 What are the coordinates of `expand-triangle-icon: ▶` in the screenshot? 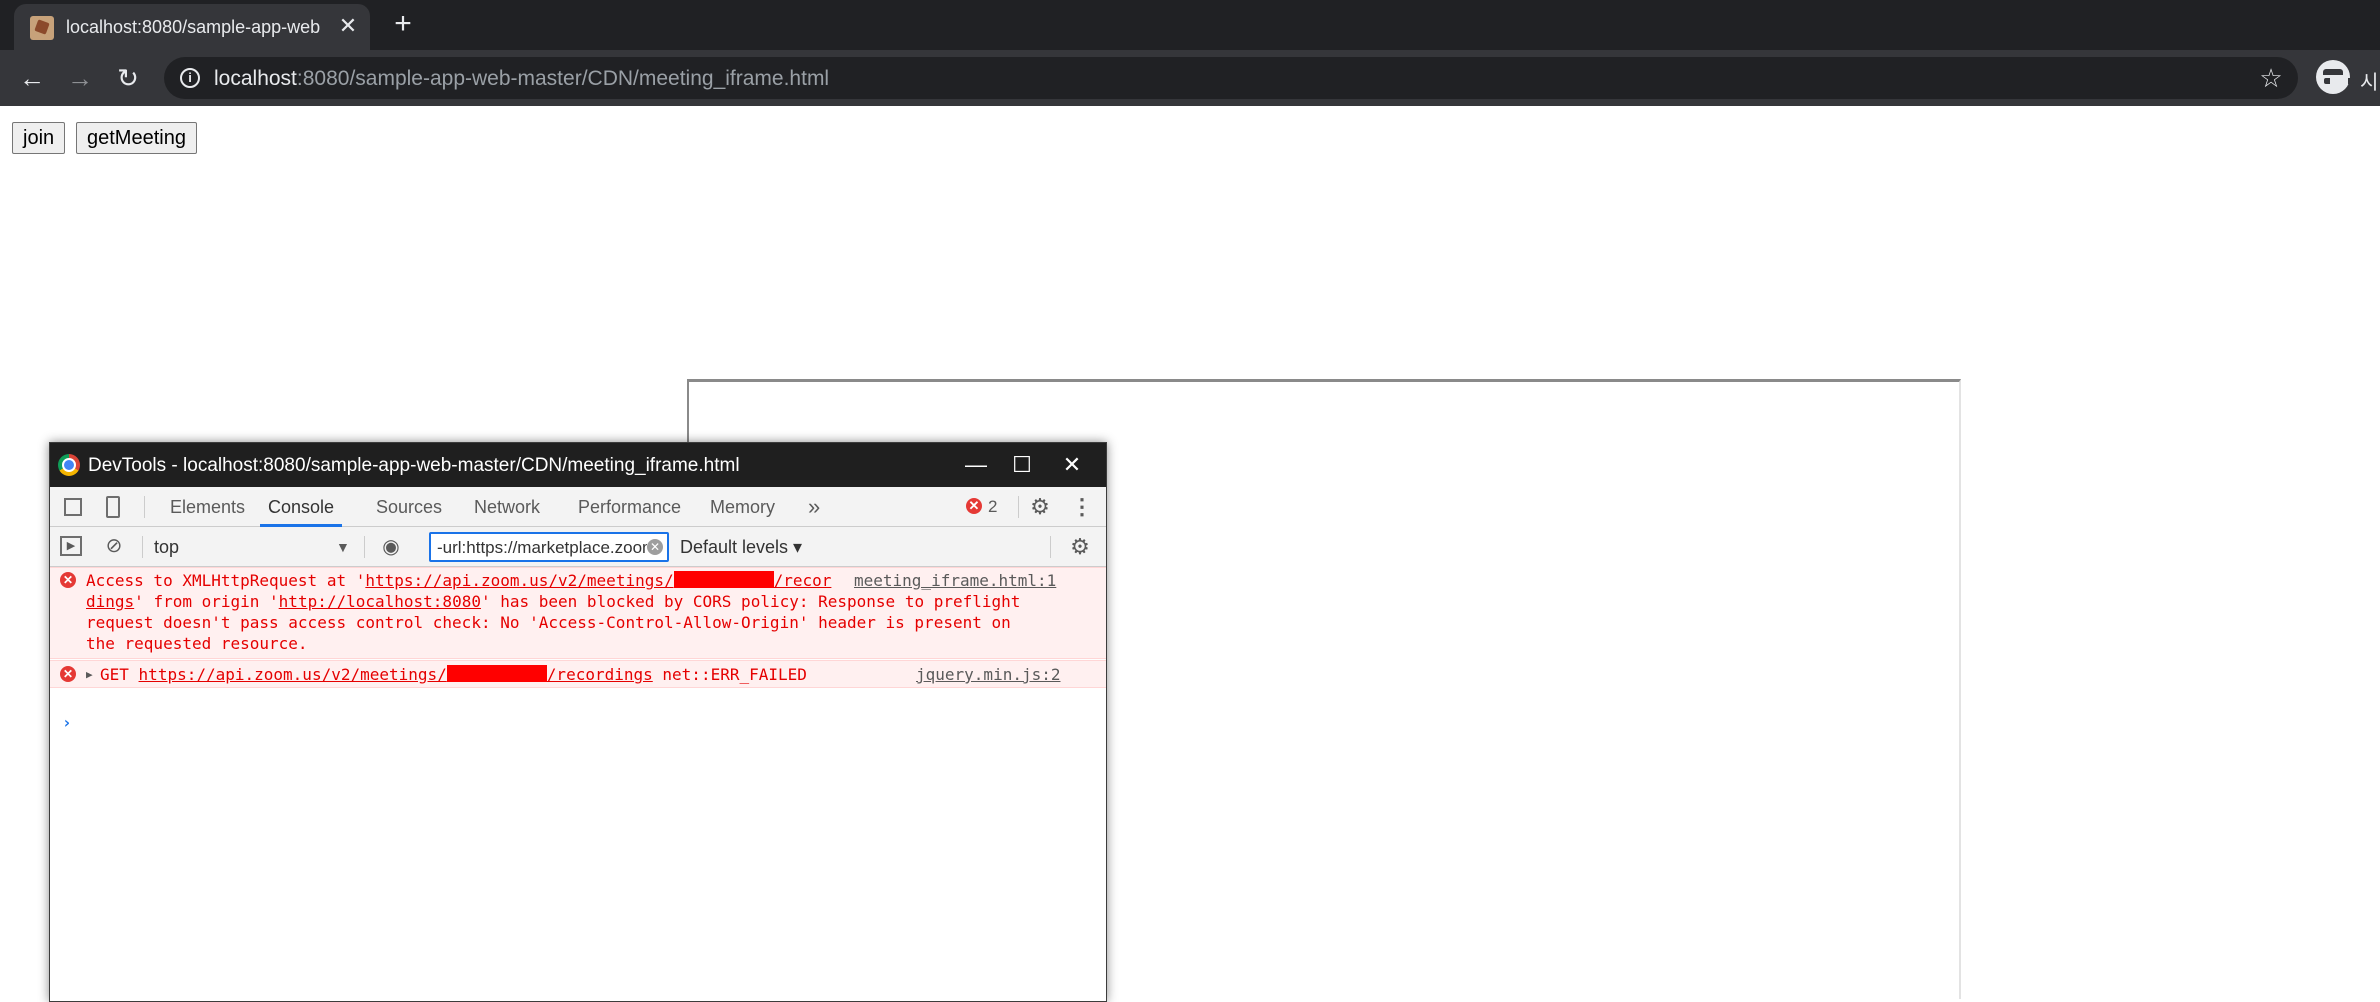 It's located at (89, 674).